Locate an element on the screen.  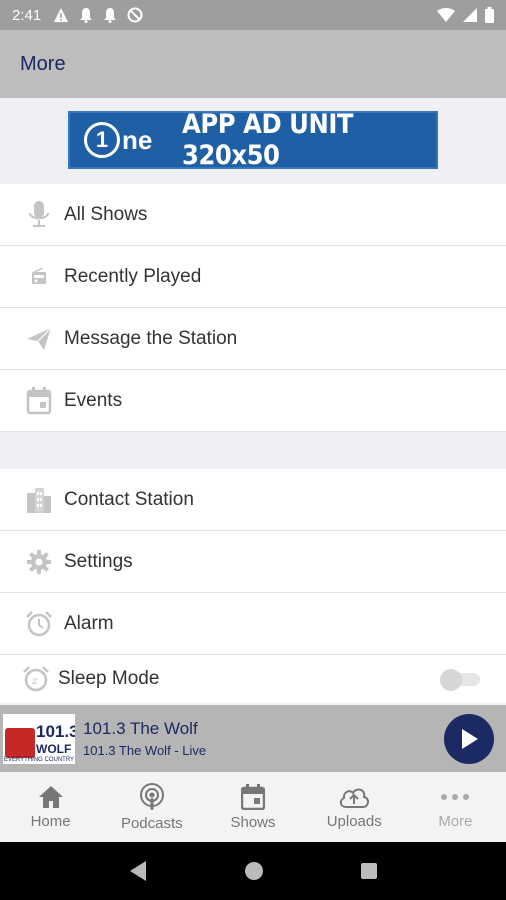
sleep-icon: z is located at coordinates (29, 679).